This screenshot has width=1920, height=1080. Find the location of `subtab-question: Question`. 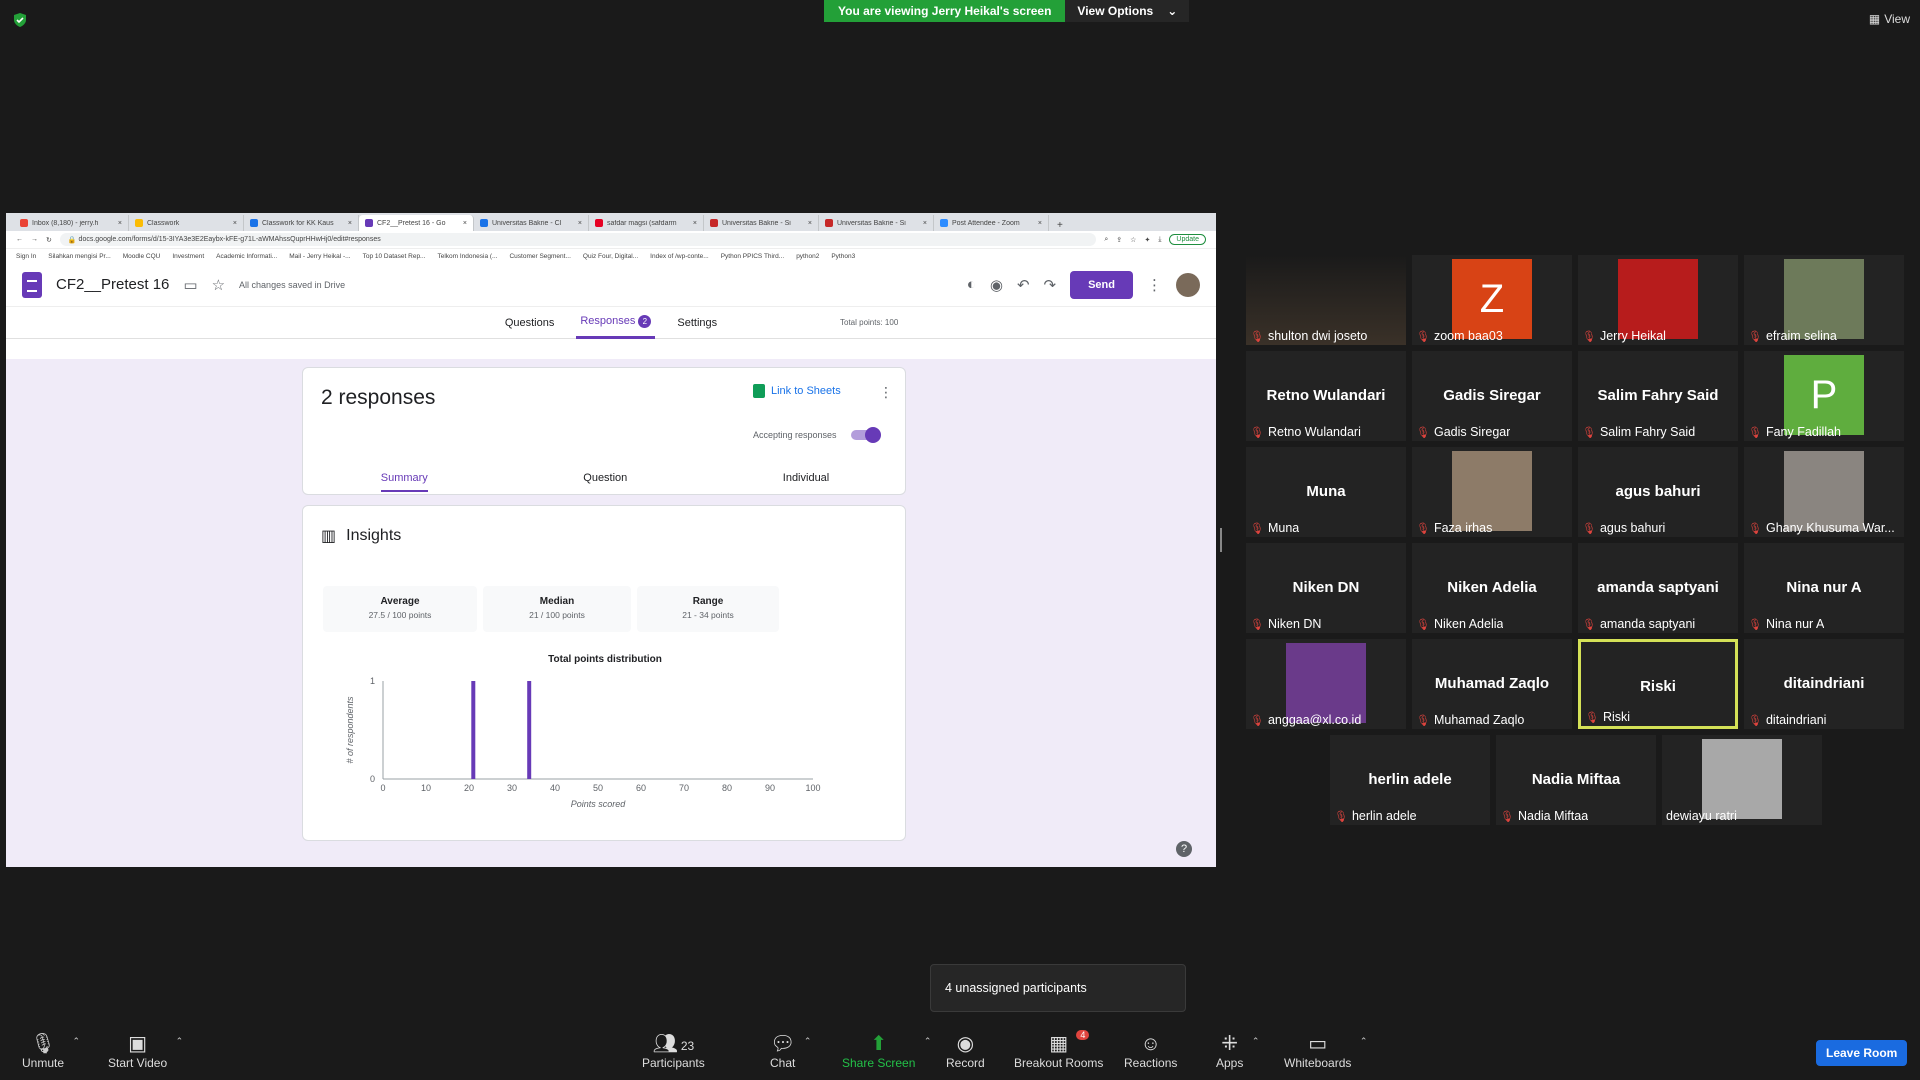

subtab-question: Question is located at coordinates (605, 482).